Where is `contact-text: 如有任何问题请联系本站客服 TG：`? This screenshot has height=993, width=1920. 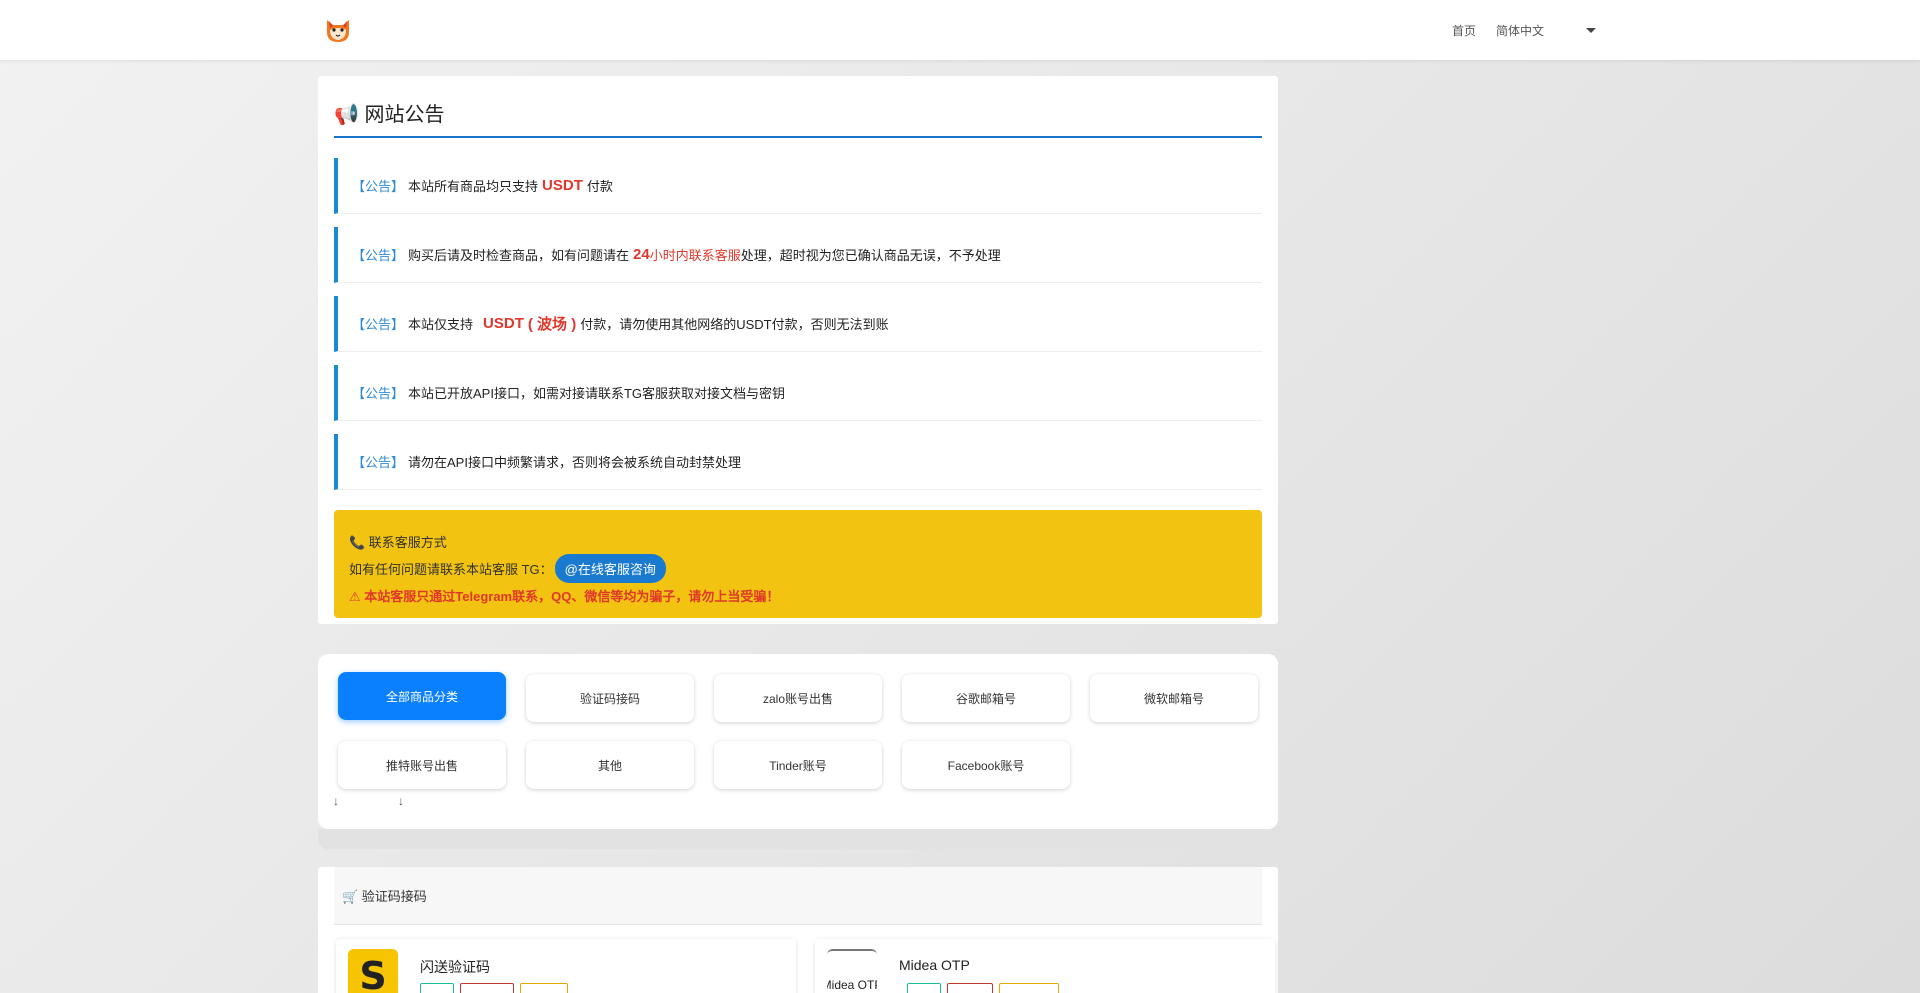 contact-text: 如有任何问题请联系本站客服 TG： is located at coordinates (451, 569).